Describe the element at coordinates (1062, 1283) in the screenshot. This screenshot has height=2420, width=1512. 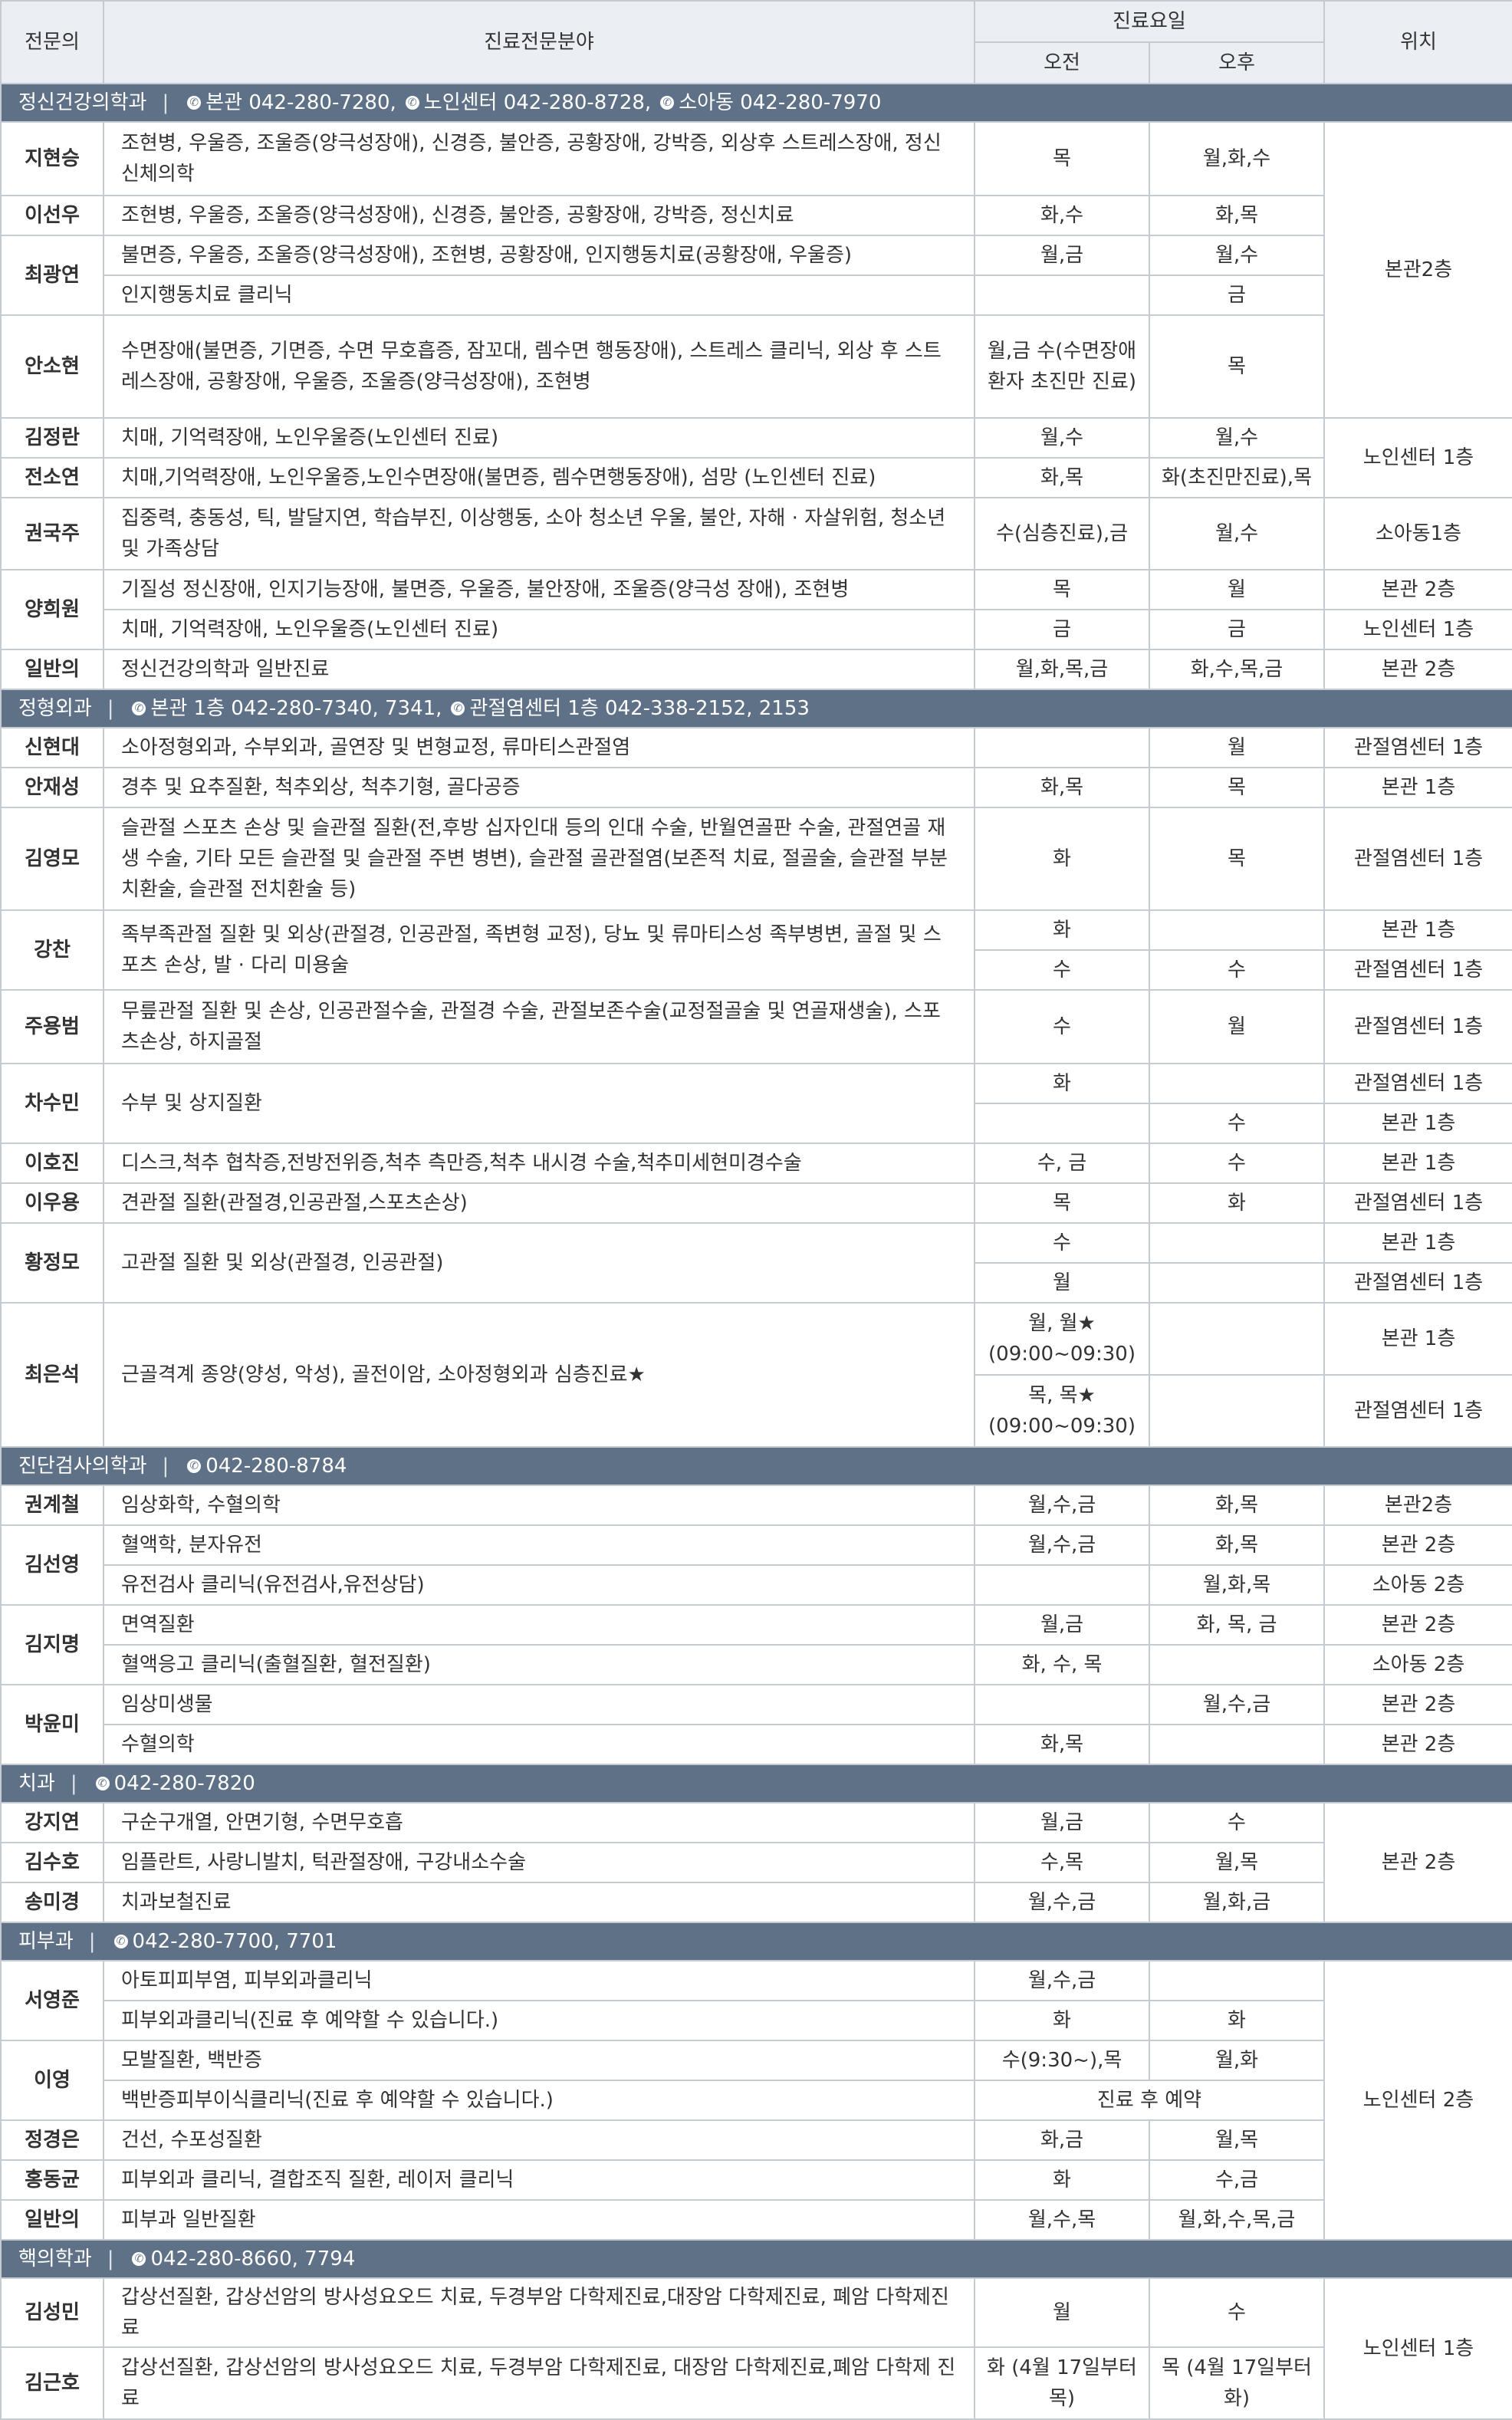
I see `am-days: 월` at that location.